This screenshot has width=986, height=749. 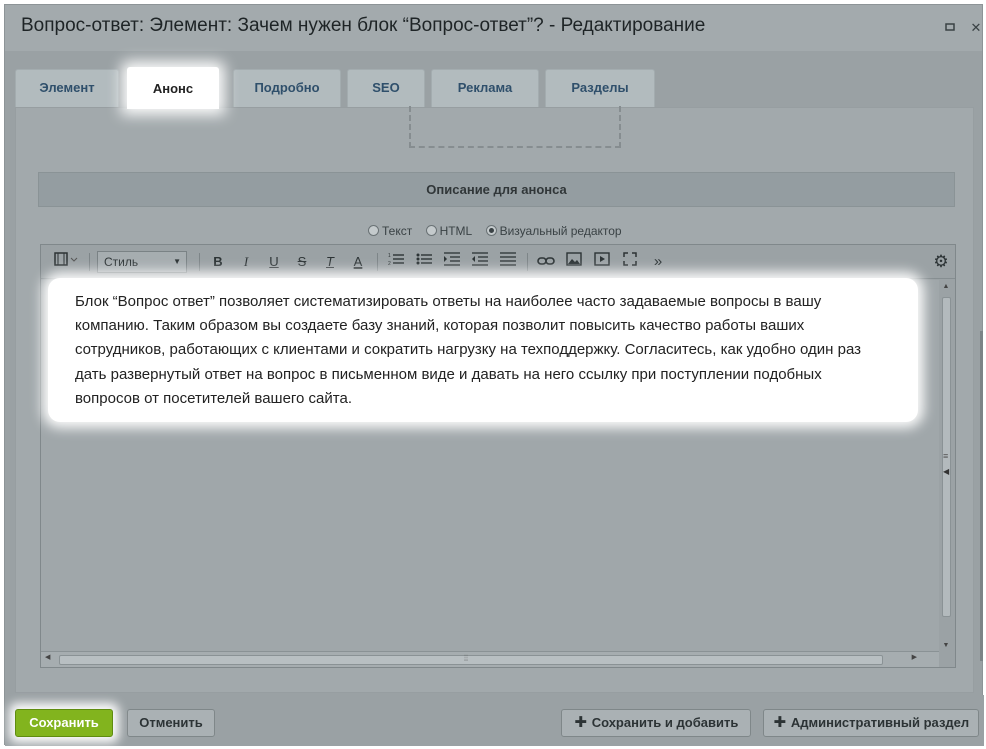 I want to click on editor-mode-switch: Текст HTML Визуальный редактор, so click(x=500, y=232).